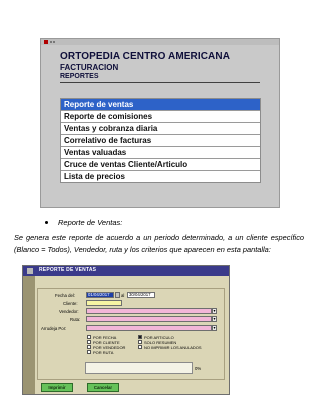  What do you see at coordinates (214, 328) in the screenshot?
I see `agrupado-chevron-down-icon: ▾` at bounding box center [214, 328].